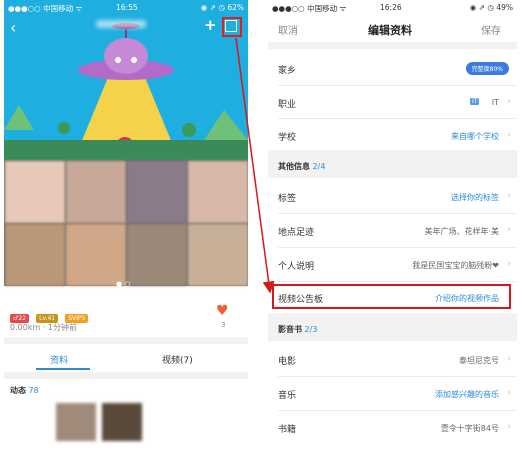 The width and height of the screenshot is (522, 457). Describe the element at coordinates (296, 267) in the screenshot. I see `row-label: 个人说明` at that location.